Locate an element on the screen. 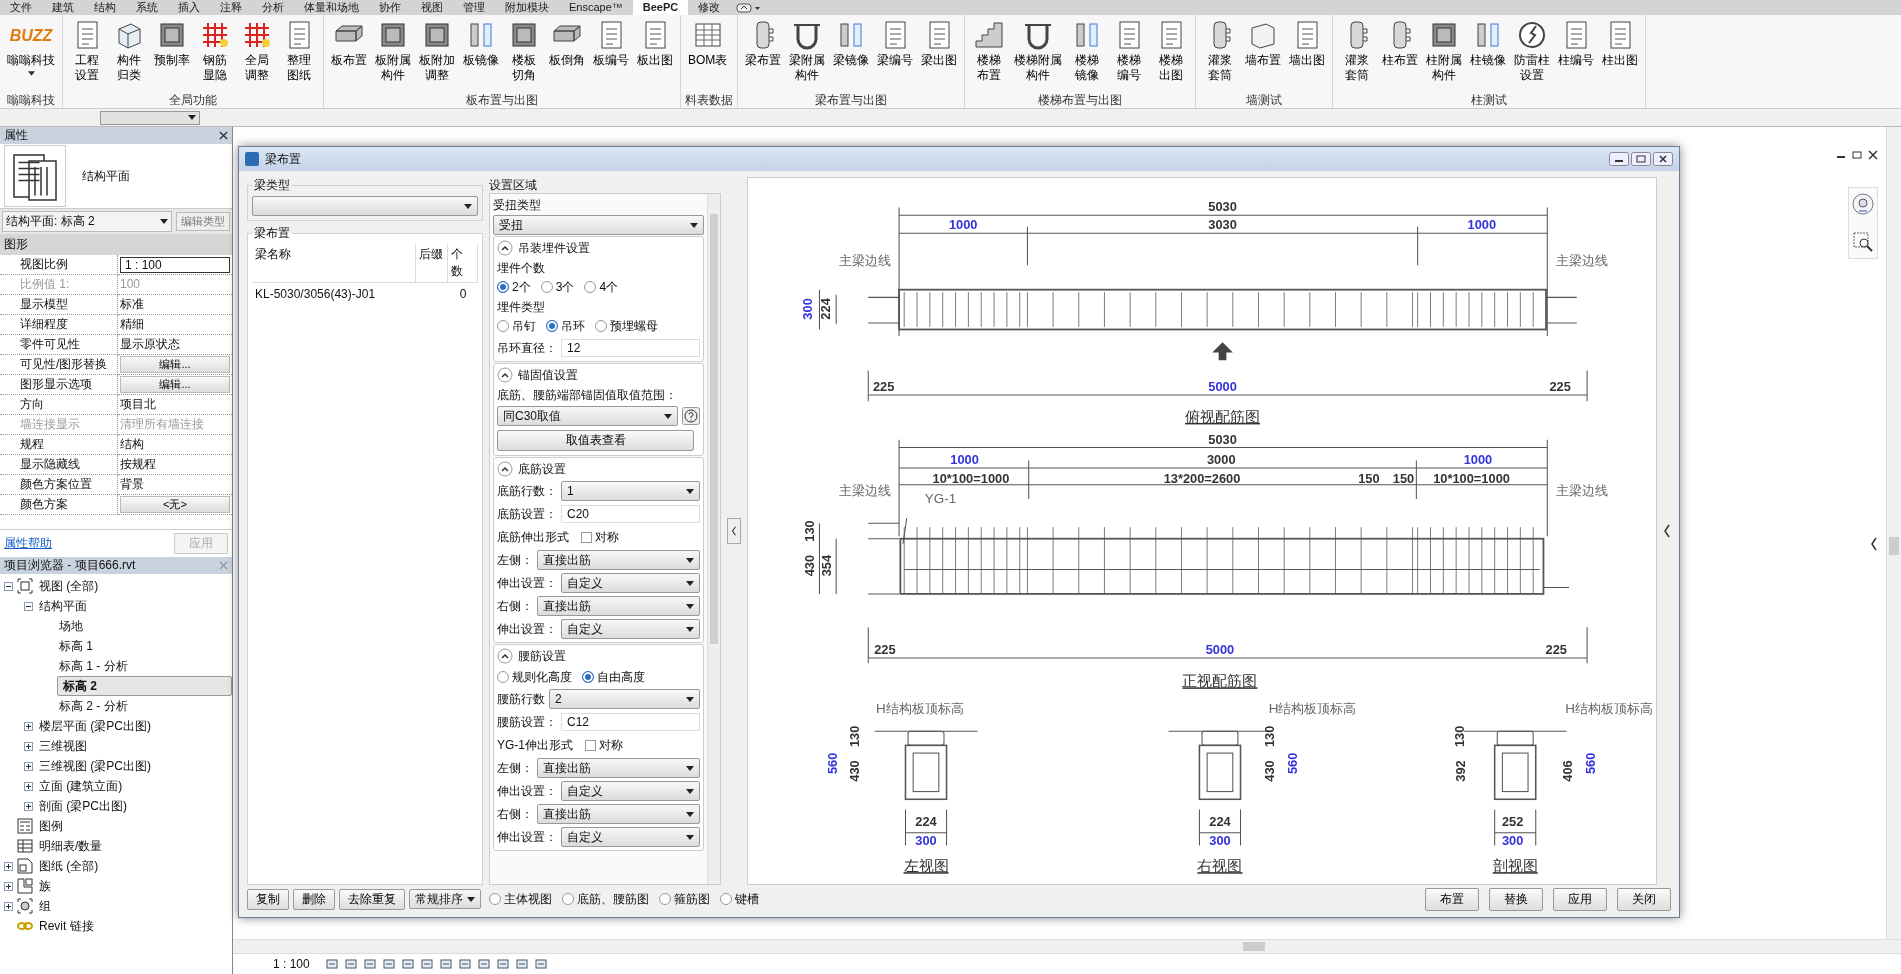 The width and height of the screenshot is (1901, 974). action-button: 应用 is located at coordinates (1580, 899).